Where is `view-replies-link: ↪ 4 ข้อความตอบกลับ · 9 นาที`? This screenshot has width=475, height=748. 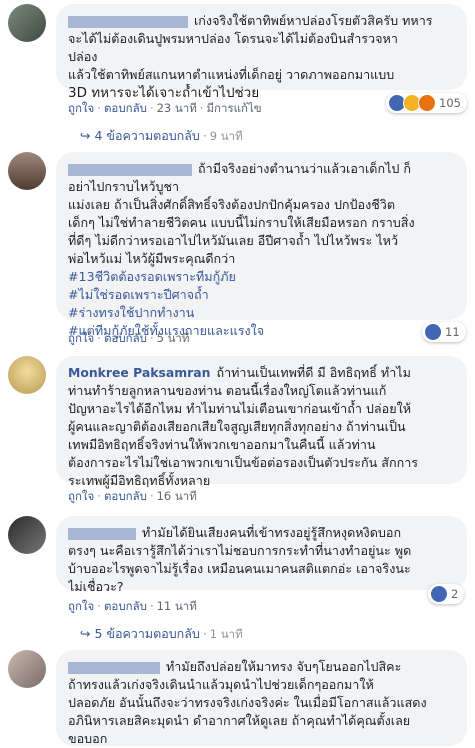
view-replies-link: ↪ 4 ข้อความตอบกลับ · 9 นาที is located at coordinates (161, 136).